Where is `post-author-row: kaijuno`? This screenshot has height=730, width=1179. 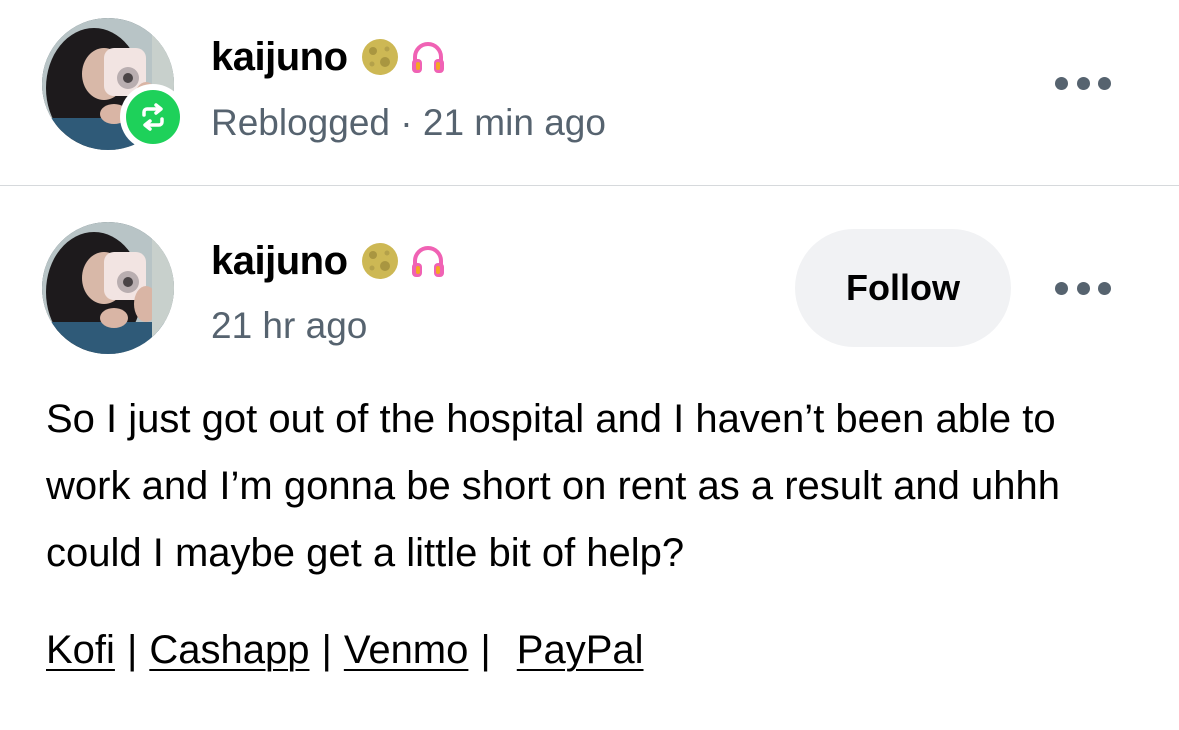
post-author-row: kaijuno is located at coordinates (329, 261).